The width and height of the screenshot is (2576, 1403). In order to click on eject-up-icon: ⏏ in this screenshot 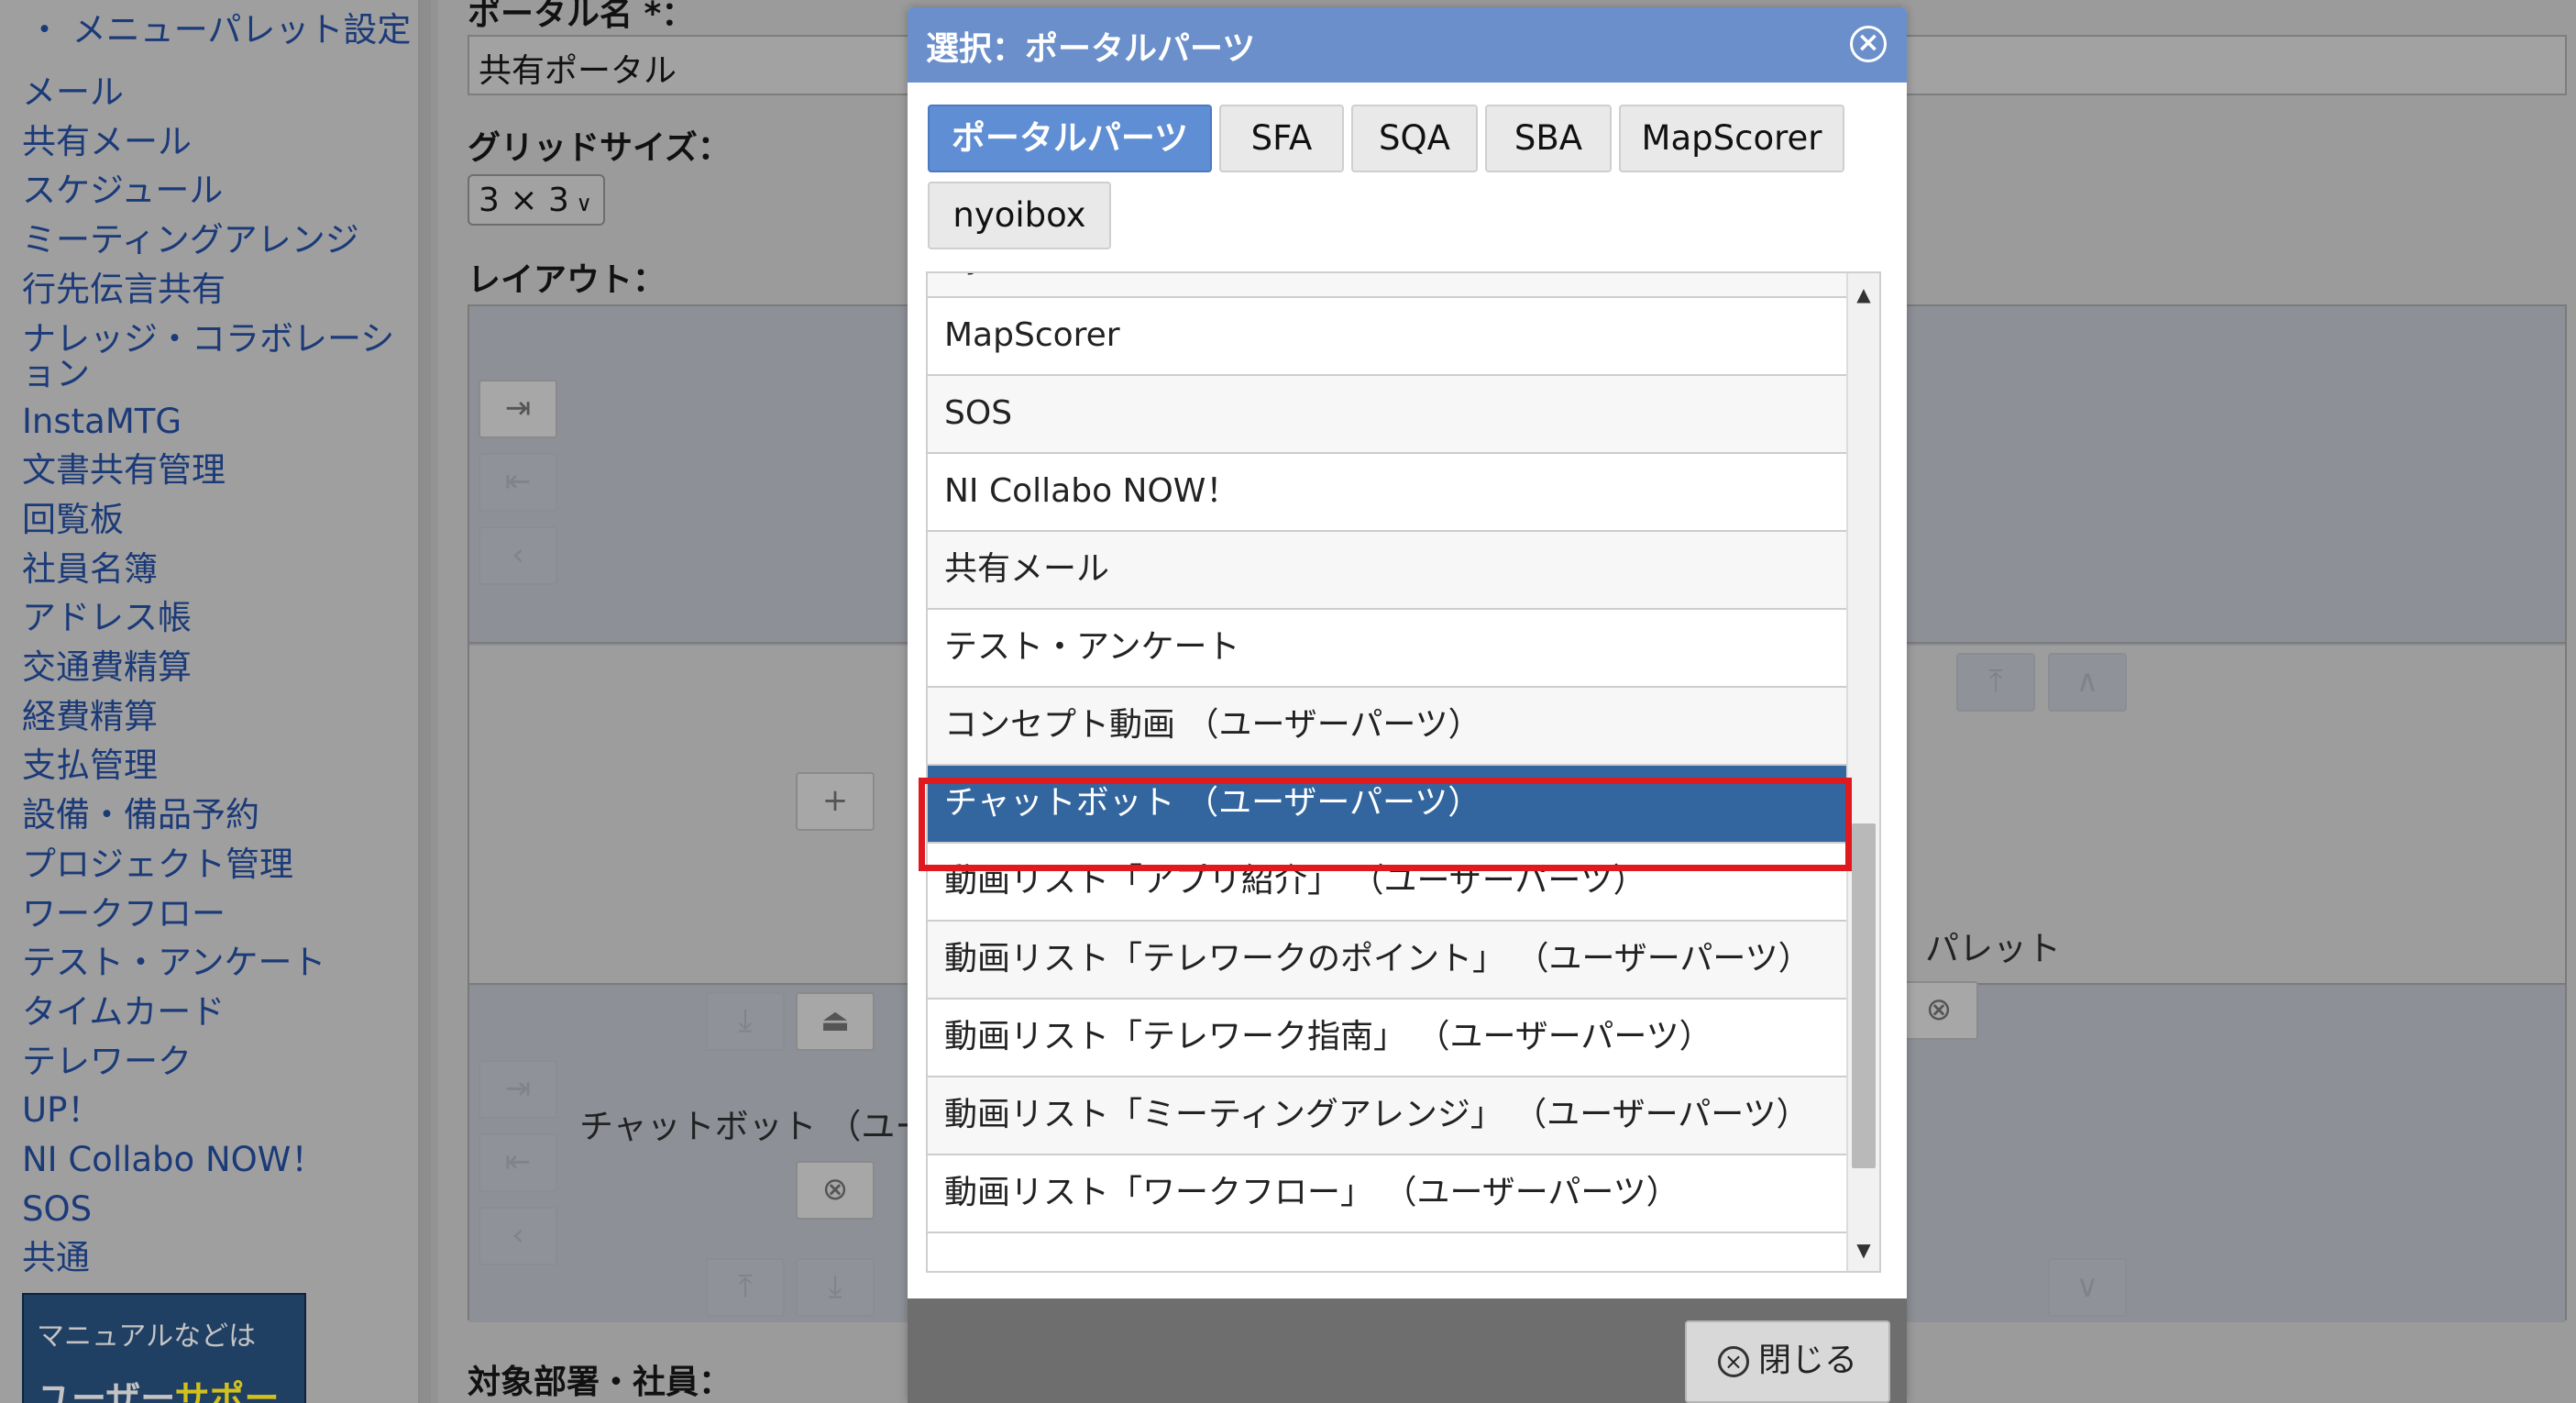, I will do `click(836, 1021)`.